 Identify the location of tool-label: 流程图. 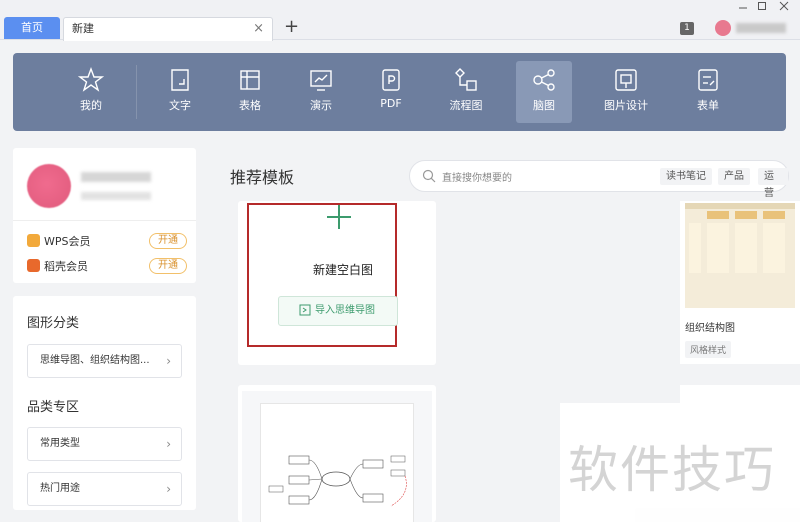
(466, 105).